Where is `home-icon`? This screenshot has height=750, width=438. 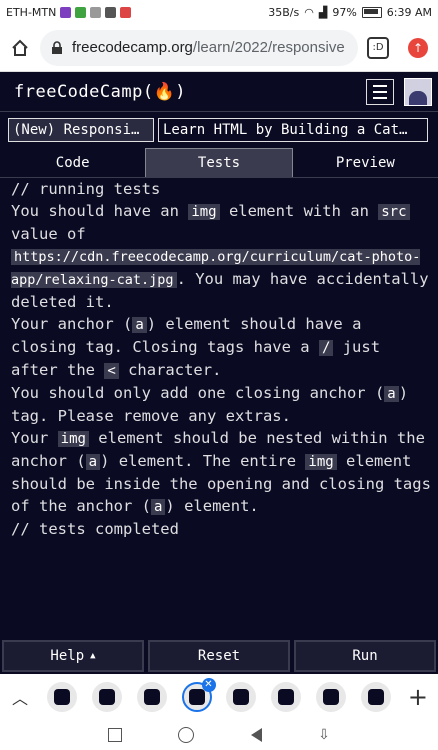
home-icon is located at coordinates (20, 47).